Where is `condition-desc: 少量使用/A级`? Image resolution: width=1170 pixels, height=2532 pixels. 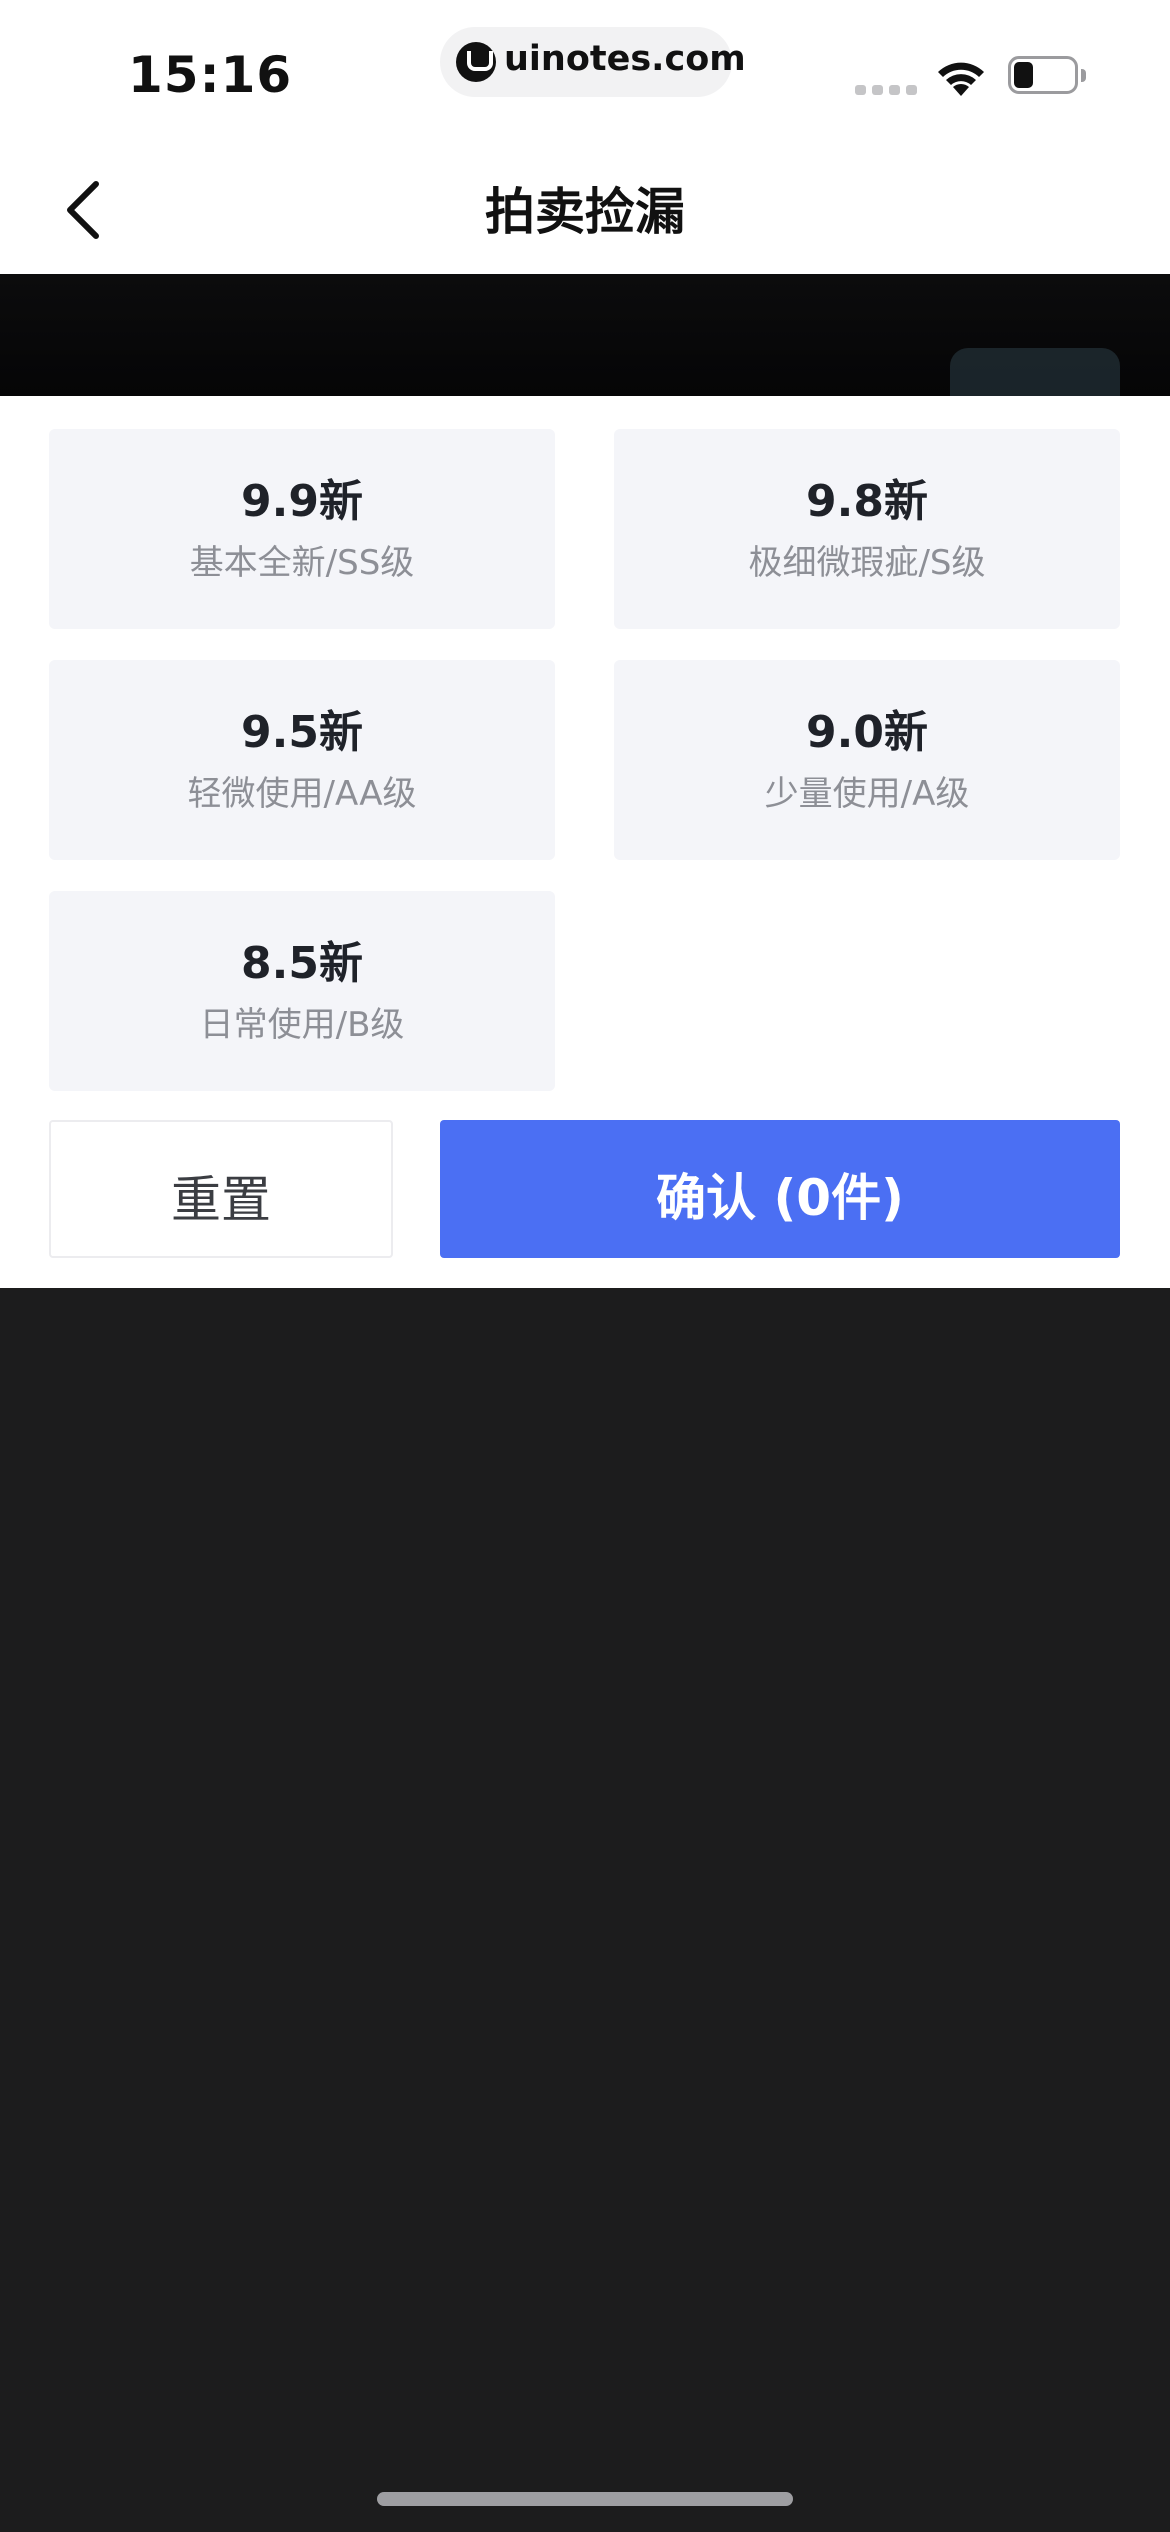
condition-desc: 少量使用/A级 is located at coordinates (867, 794).